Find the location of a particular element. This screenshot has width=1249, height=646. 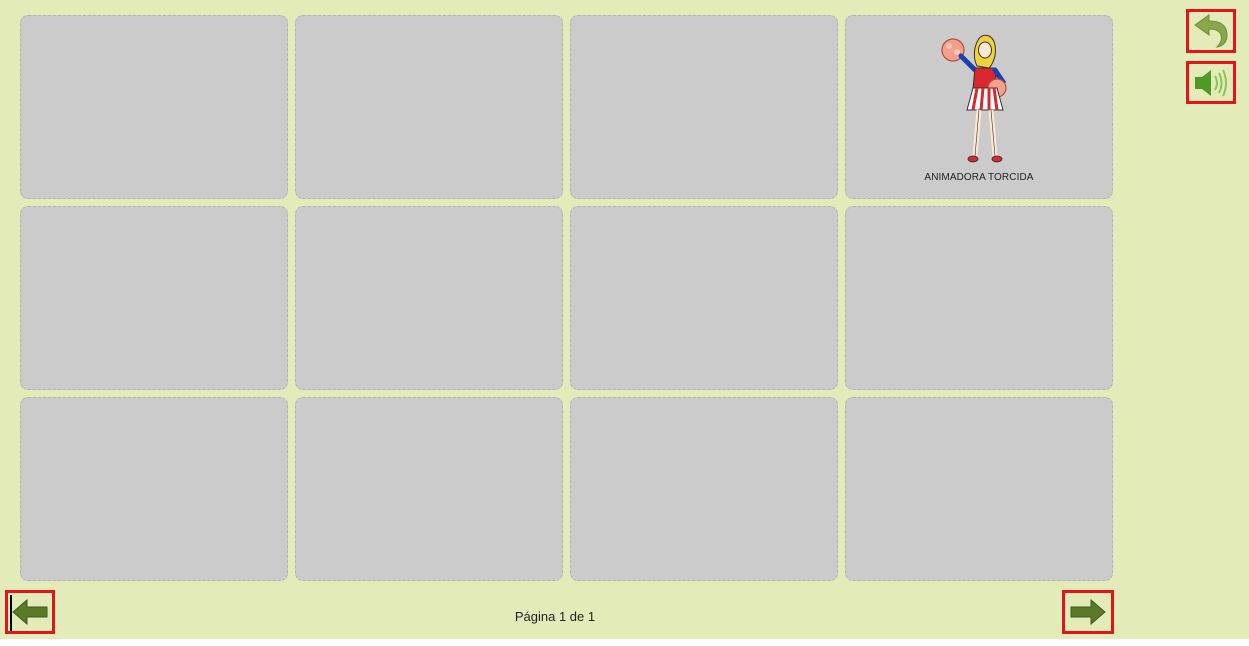

next-page-button is located at coordinates (1088, 612).